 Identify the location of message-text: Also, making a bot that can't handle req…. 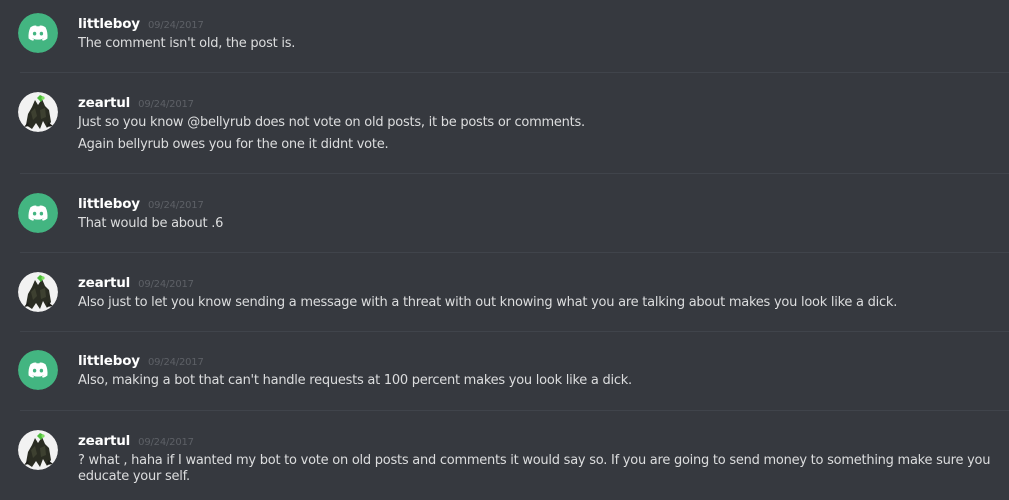
(355, 380).